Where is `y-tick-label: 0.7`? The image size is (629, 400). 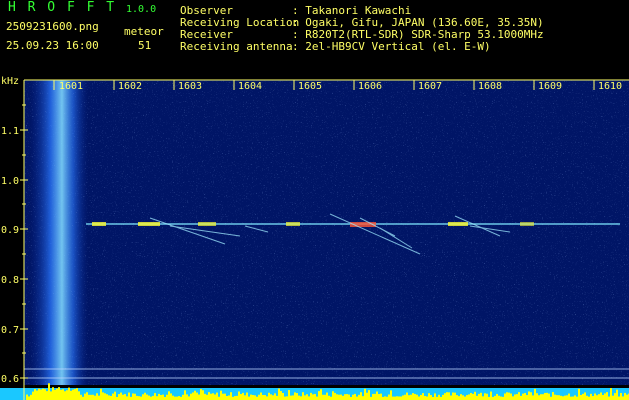
y-tick-label: 0.7 is located at coordinates (10, 330).